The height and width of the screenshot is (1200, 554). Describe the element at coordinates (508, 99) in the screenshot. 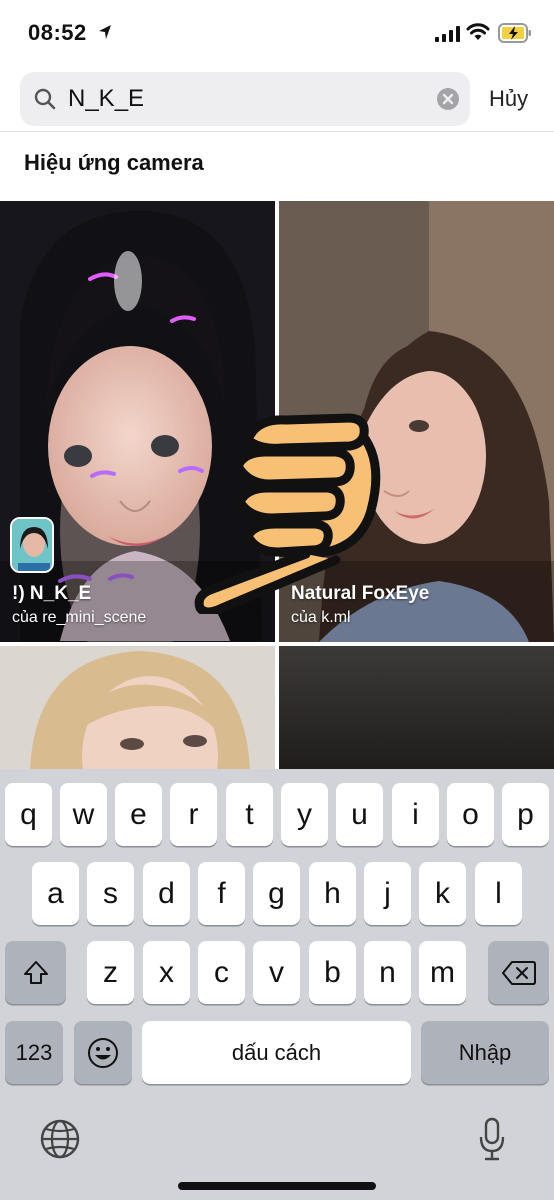

I see `cancel-button: Hủy` at that location.